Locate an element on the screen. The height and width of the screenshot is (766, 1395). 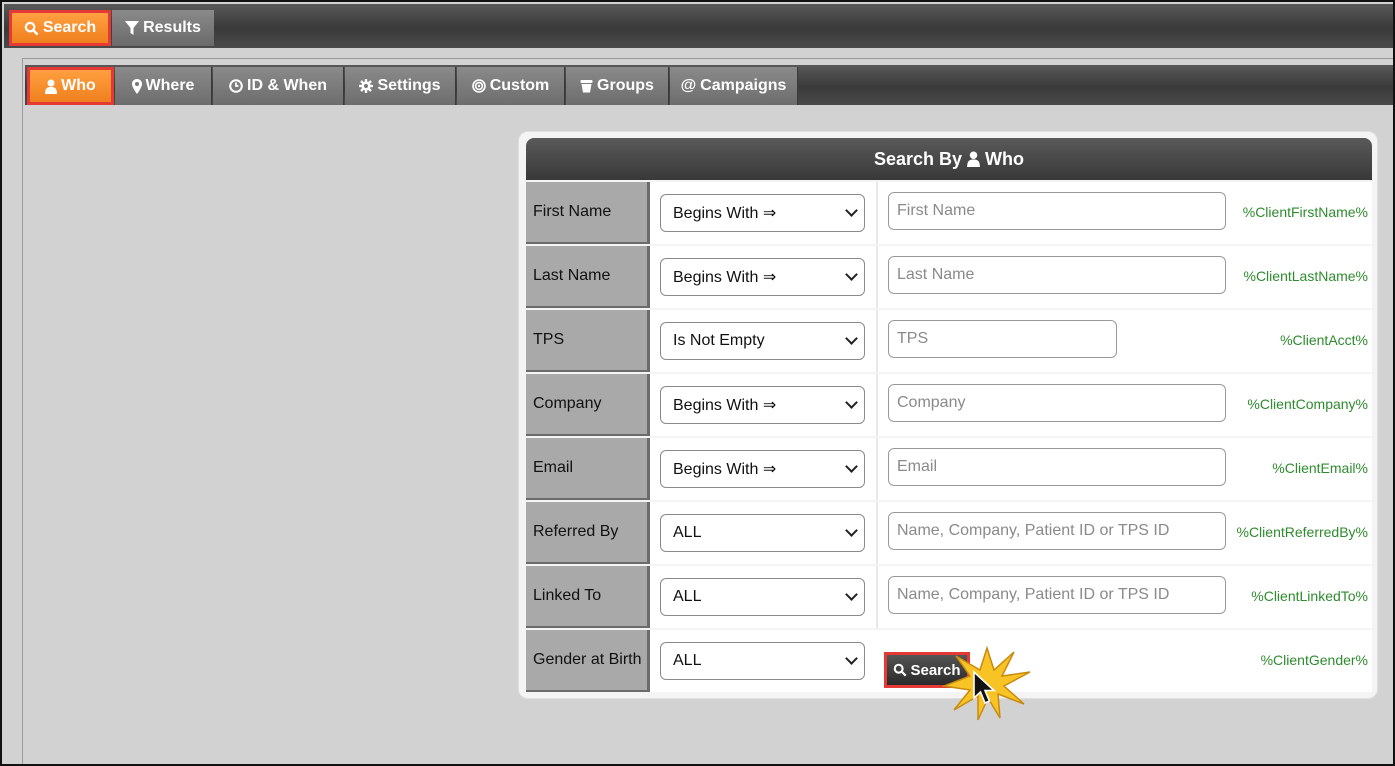
tab-results-label: Results is located at coordinates (172, 27).